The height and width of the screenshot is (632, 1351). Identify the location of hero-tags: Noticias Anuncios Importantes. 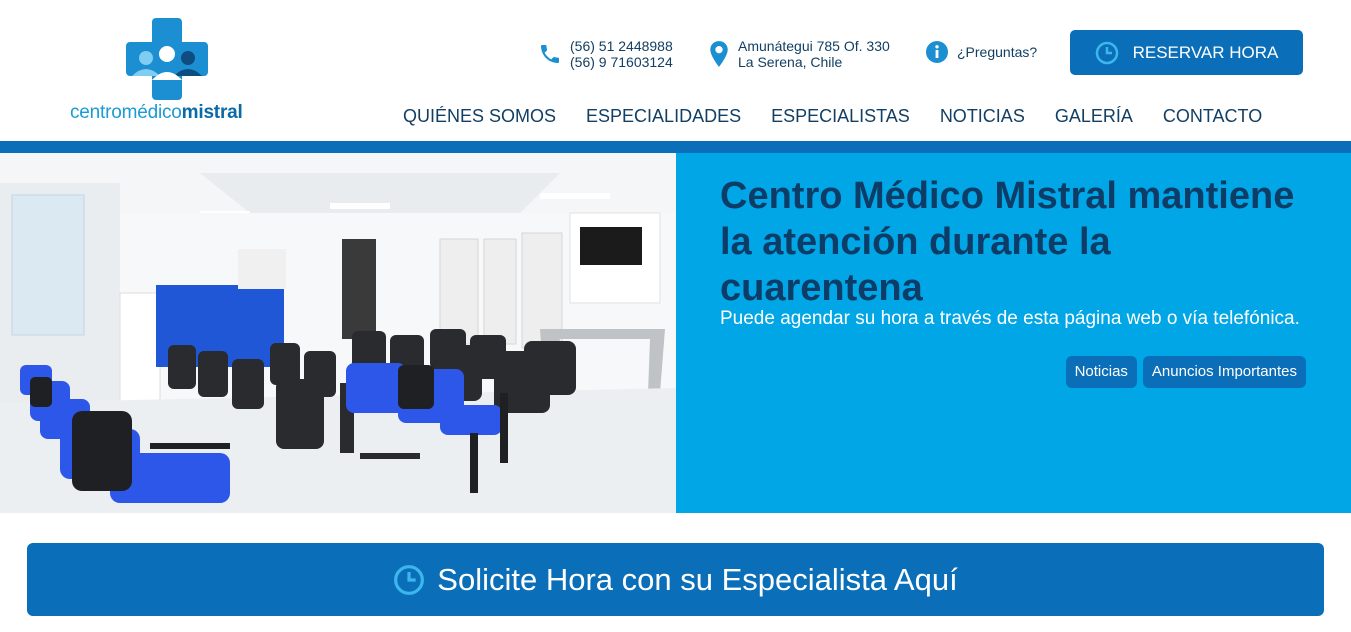
(1183, 372).